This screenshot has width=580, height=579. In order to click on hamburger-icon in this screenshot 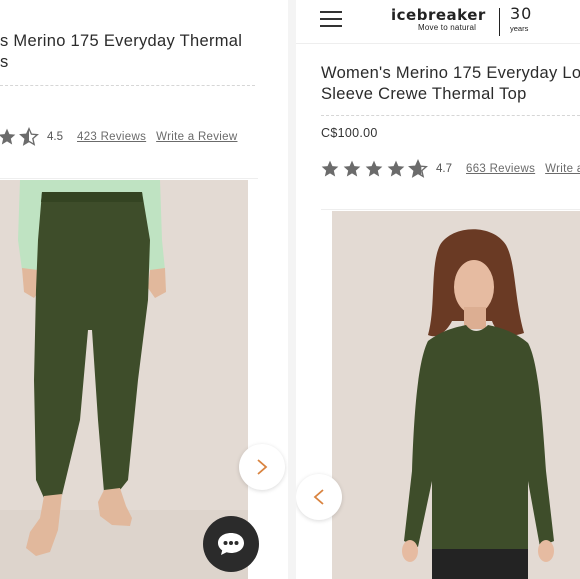, I will do `click(331, 19)`.